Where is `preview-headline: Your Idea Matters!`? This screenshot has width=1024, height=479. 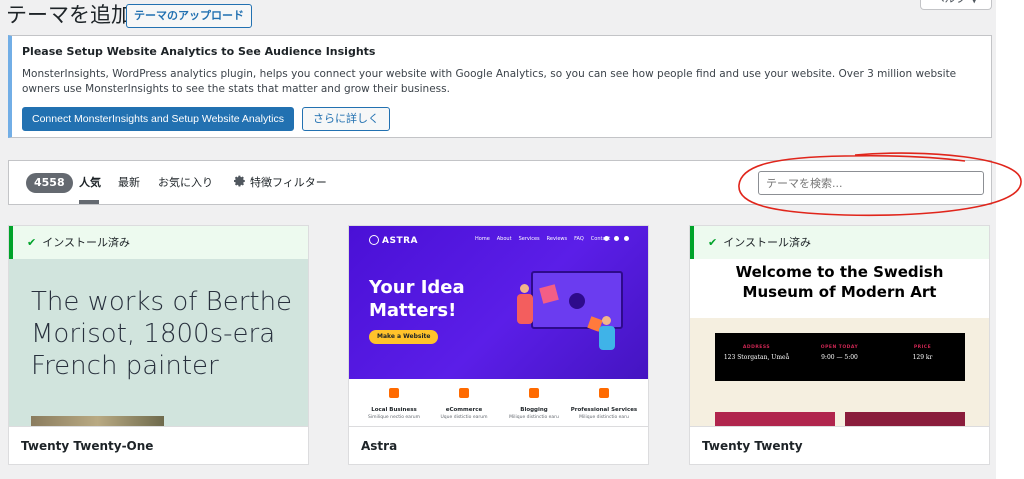 preview-headline: Your Idea Matters! is located at coordinates (417, 299).